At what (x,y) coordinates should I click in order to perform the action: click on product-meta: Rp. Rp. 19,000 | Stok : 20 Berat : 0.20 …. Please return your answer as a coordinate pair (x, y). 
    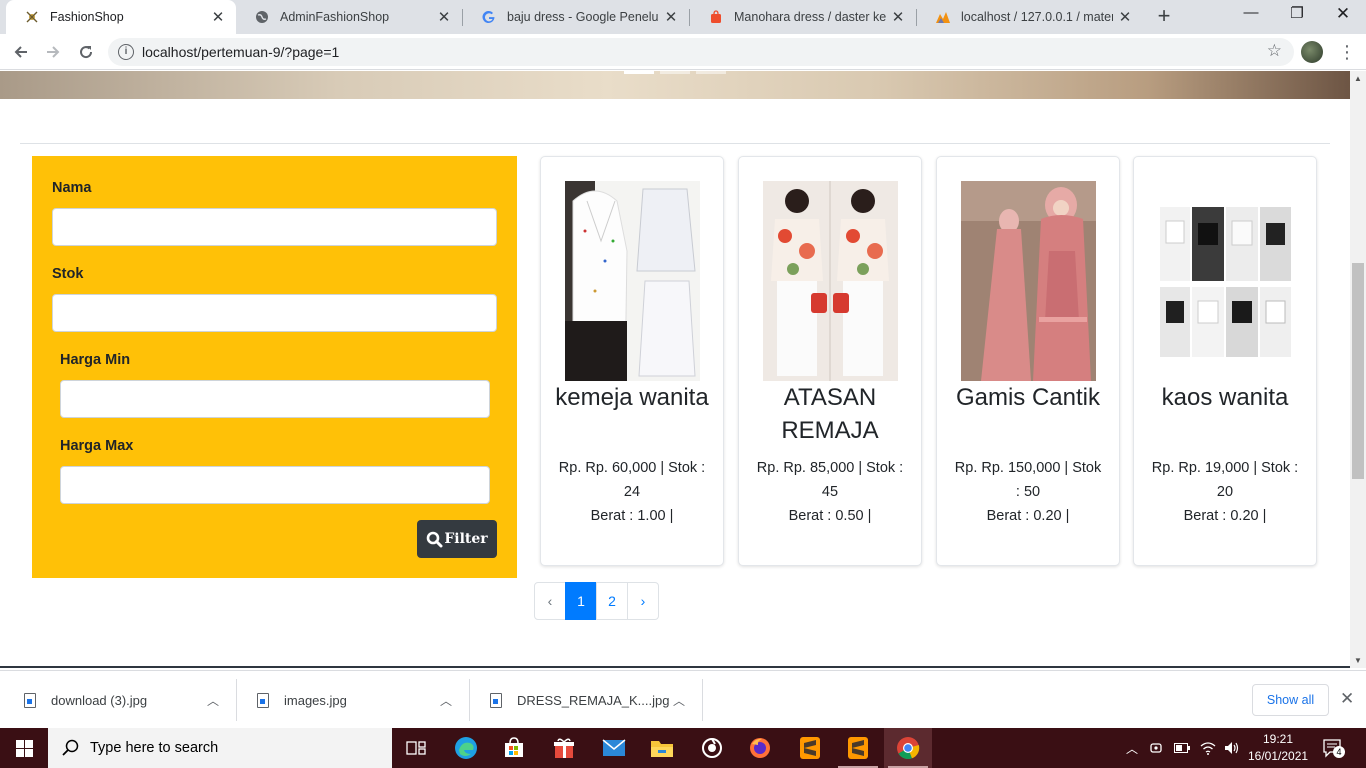
    Looking at the image, I should click on (1225, 492).